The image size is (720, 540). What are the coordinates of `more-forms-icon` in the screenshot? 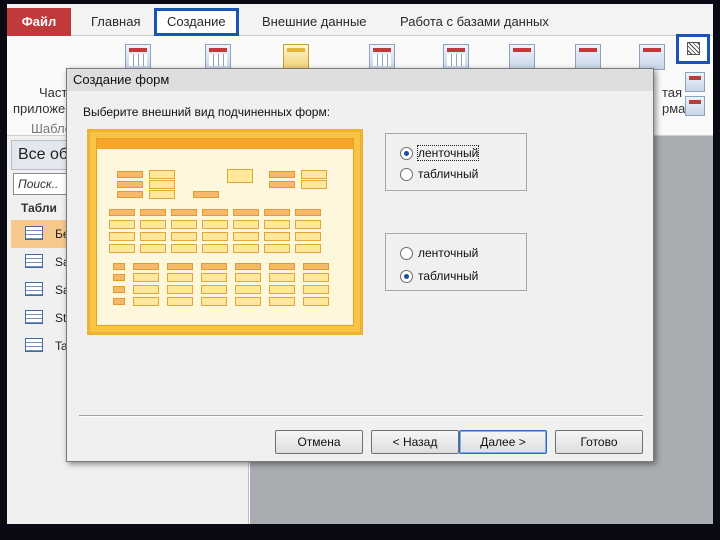 It's located at (695, 82).